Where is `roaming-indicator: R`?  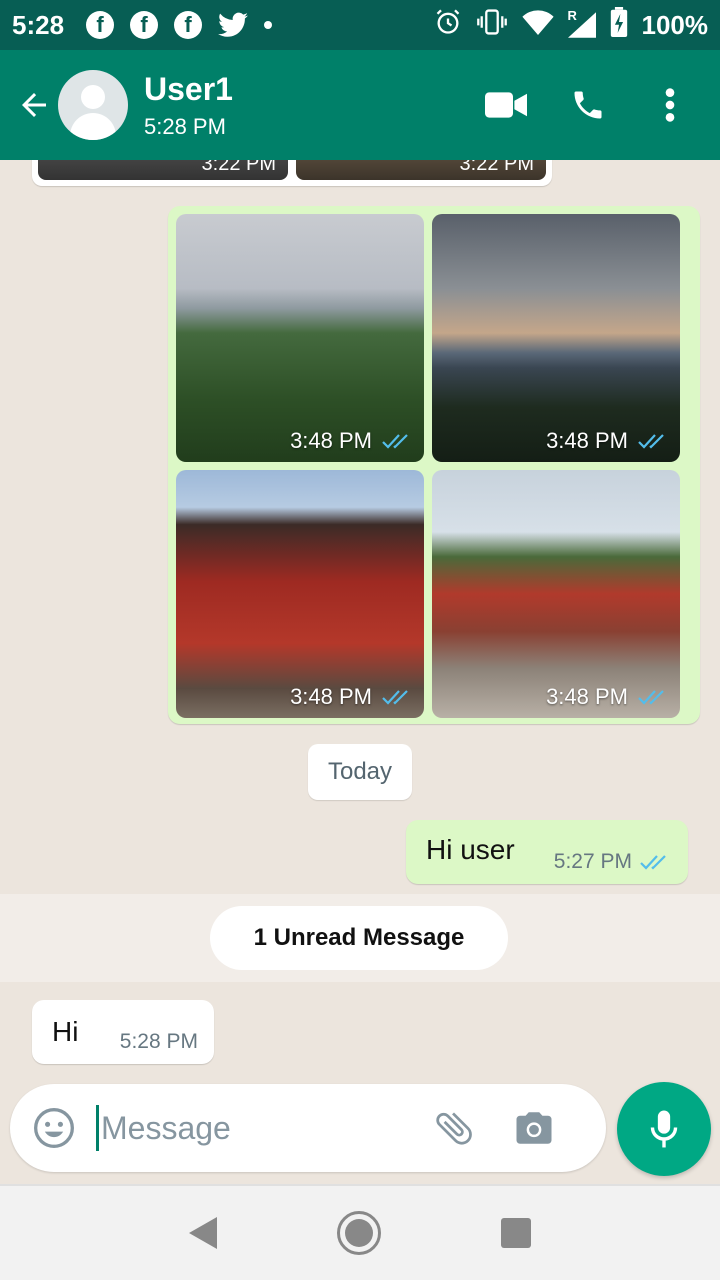 roaming-indicator: R is located at coordinates (572, 15).